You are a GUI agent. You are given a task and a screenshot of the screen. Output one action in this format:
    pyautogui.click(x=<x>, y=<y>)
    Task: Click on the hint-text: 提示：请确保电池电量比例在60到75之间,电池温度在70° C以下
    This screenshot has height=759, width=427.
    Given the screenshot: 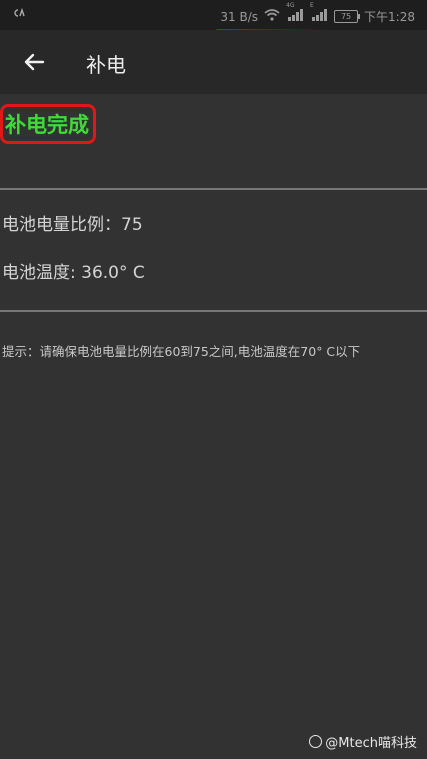 What is the action you would take?
    pyautogui.click(x=181, y=351)
    